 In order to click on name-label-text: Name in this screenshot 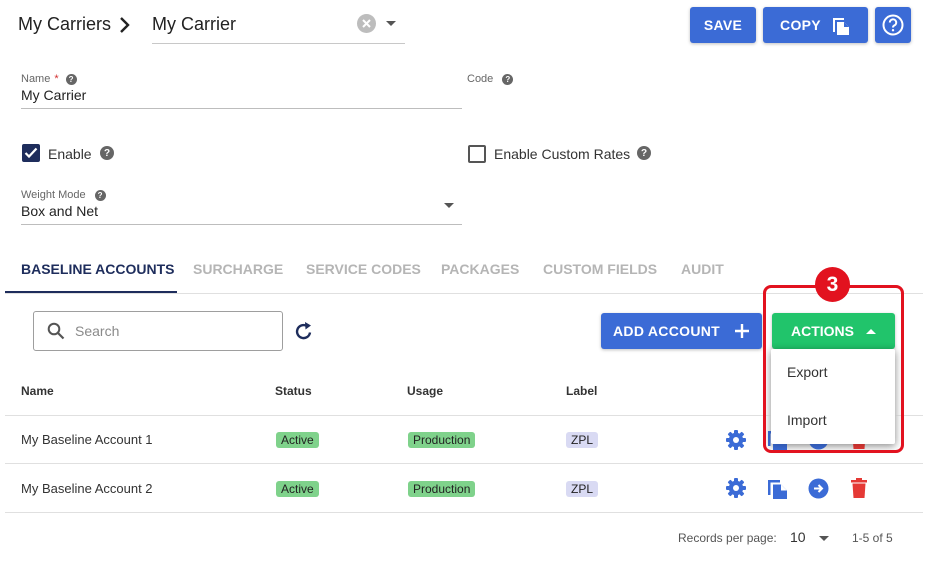, I will do `click(36, 79)`.